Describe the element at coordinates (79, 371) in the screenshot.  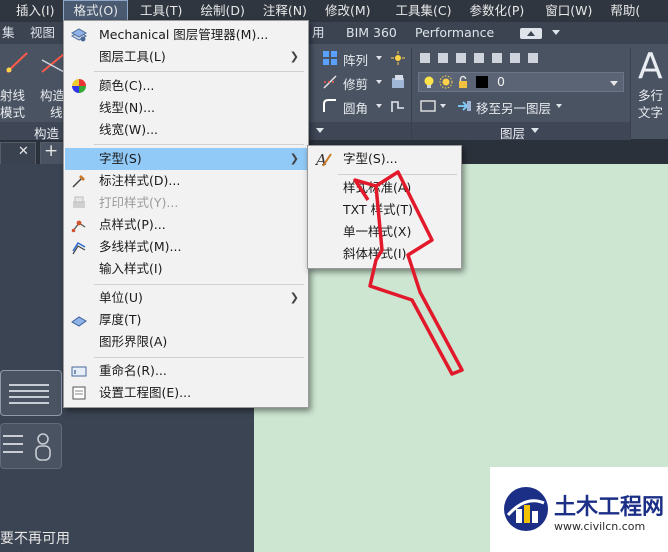
I see `rename-icon` at that location.